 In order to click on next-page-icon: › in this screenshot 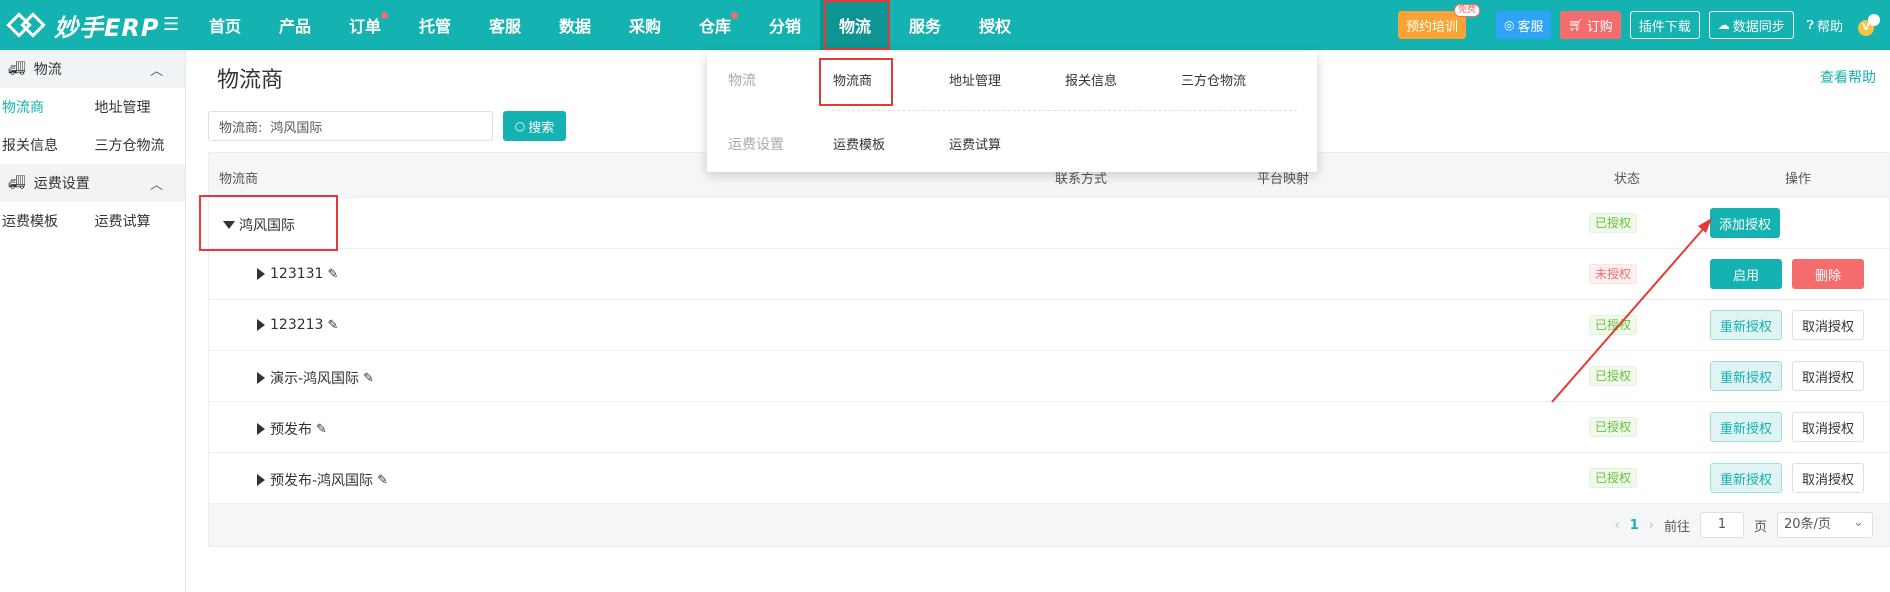, I will do `click(1651, 525)`.